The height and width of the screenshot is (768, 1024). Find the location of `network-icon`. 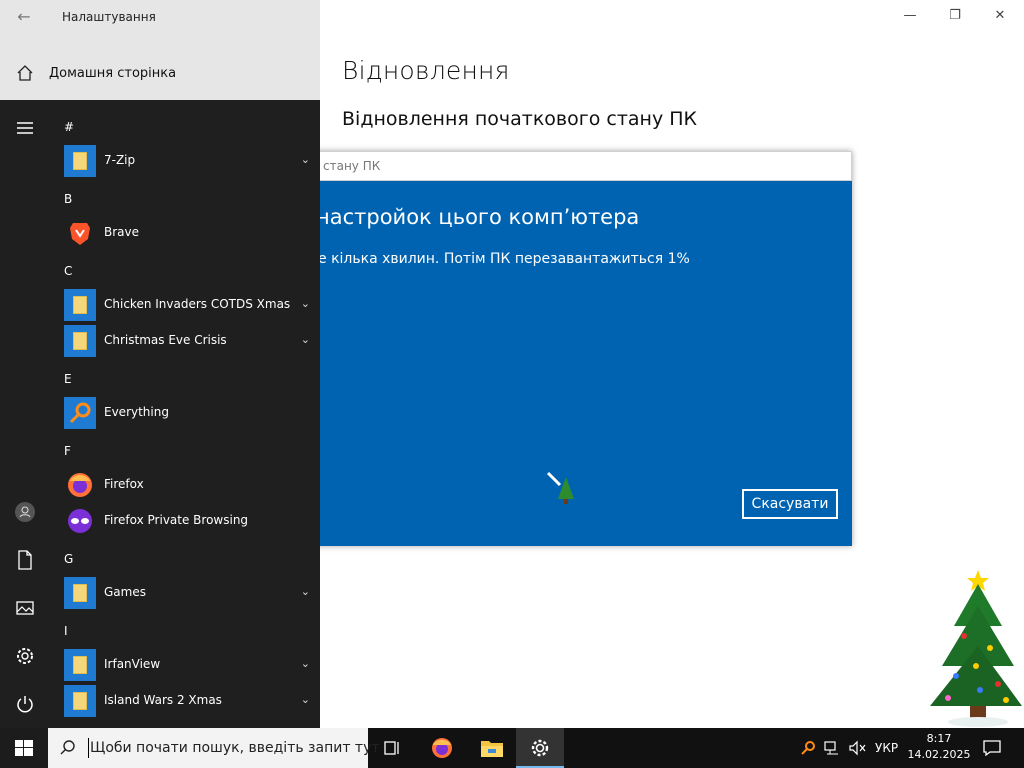

network-icon is located at coordinates (833, 748).